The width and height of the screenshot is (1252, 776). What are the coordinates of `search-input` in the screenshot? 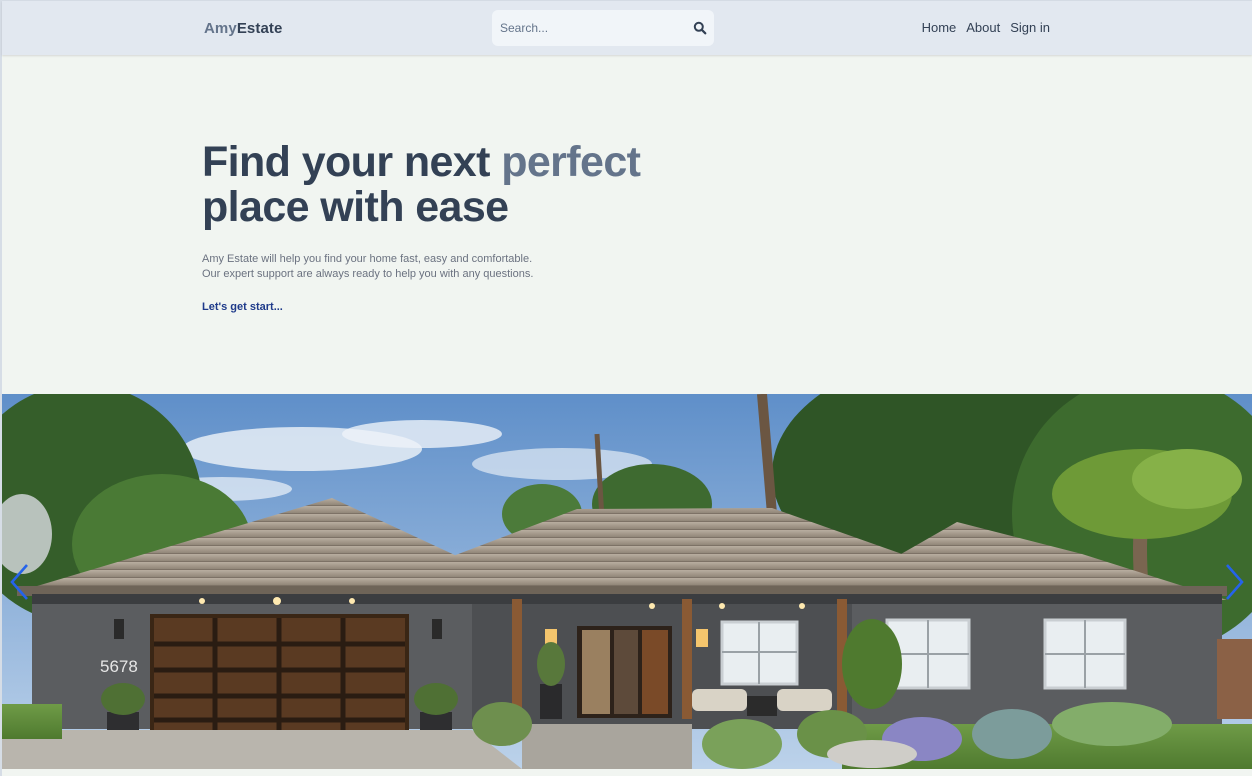 It's located at (587, 28).